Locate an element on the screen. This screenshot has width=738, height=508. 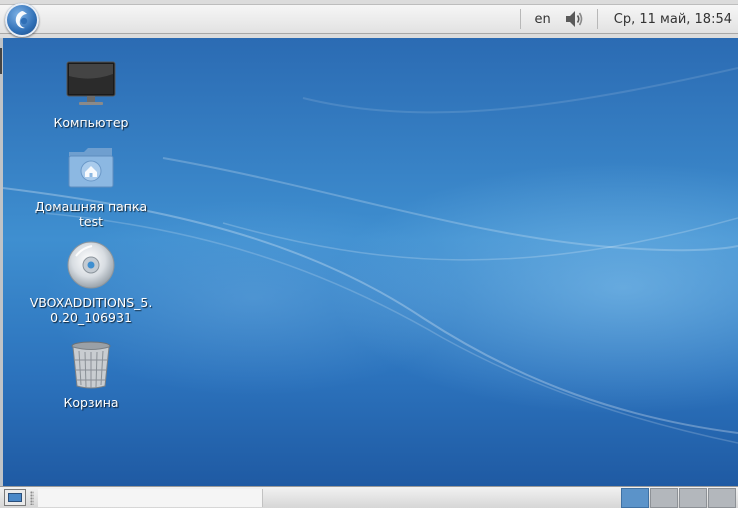
show-desktop-screen is located at coordinates (15, 497).